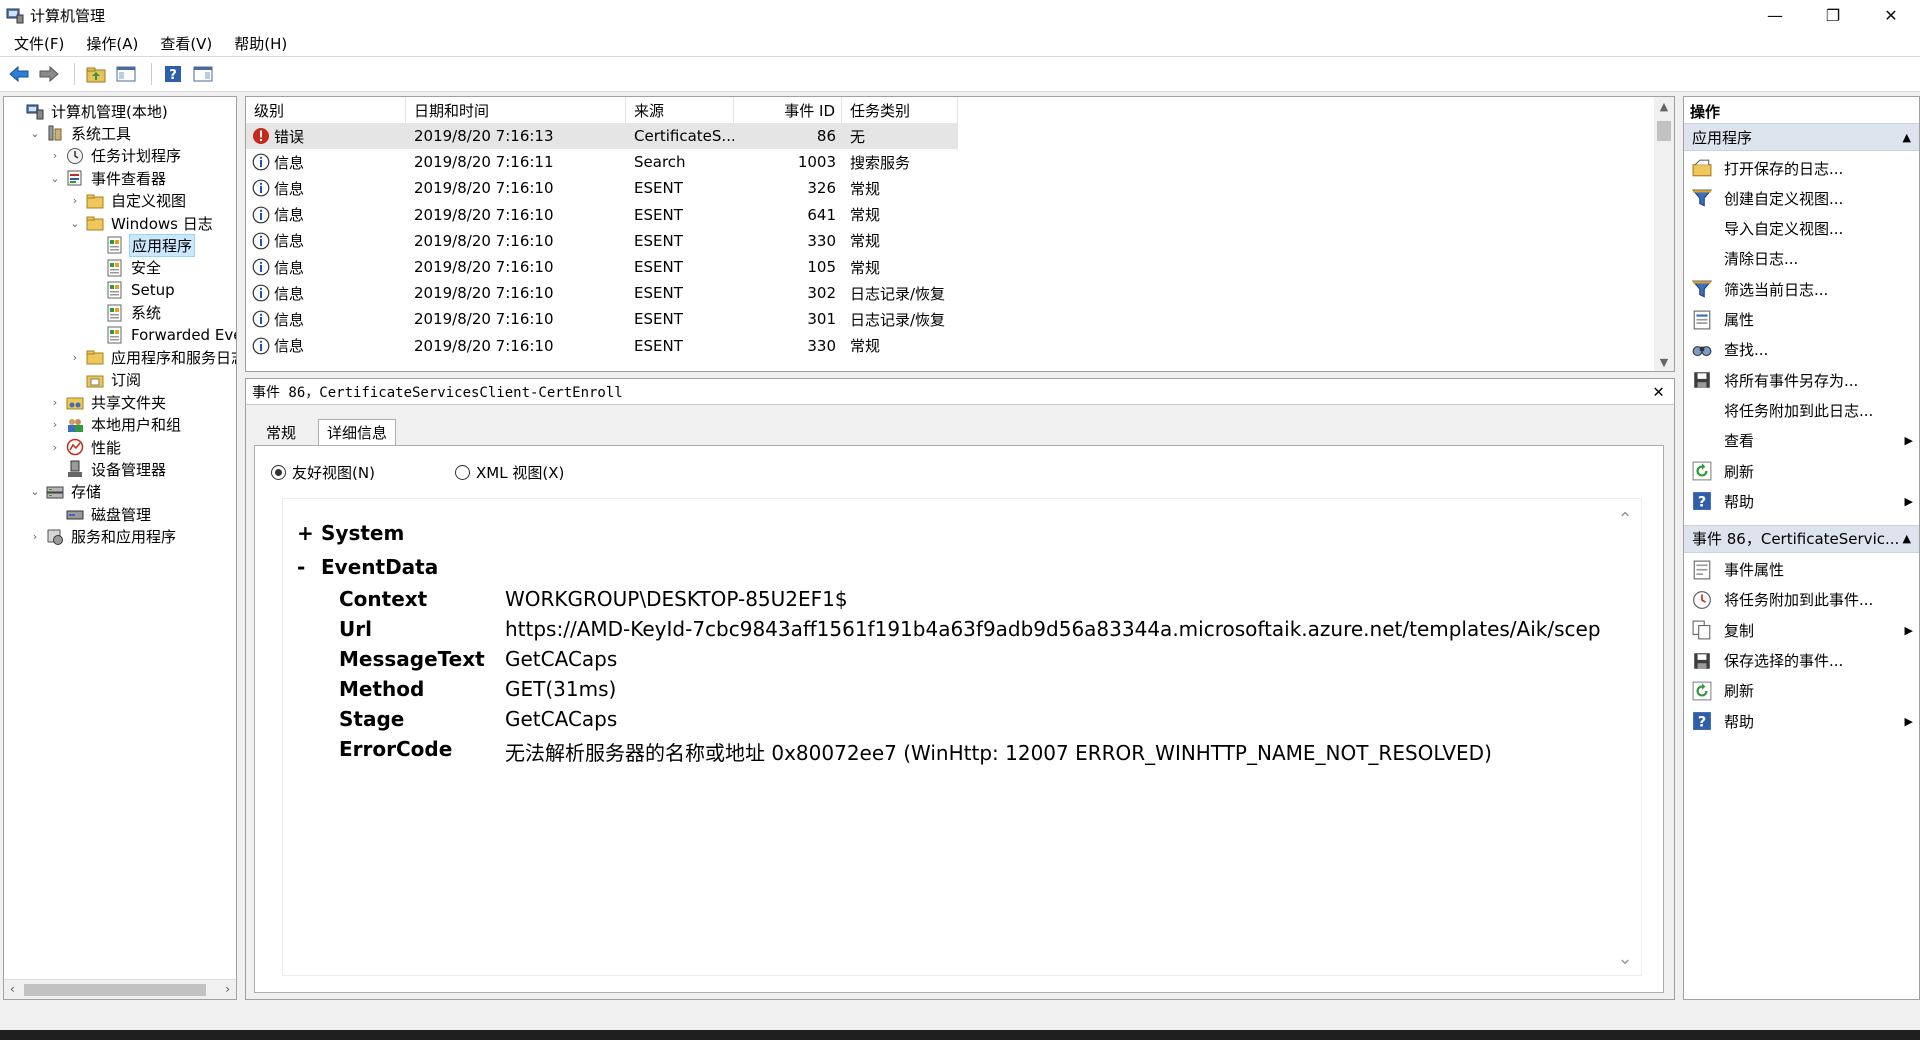 This screenshot has width=1920, height=1040. Describe the element at coordinates (1801, 630) in the screenshot. I see `action-item: 复制 ▶` at that location.